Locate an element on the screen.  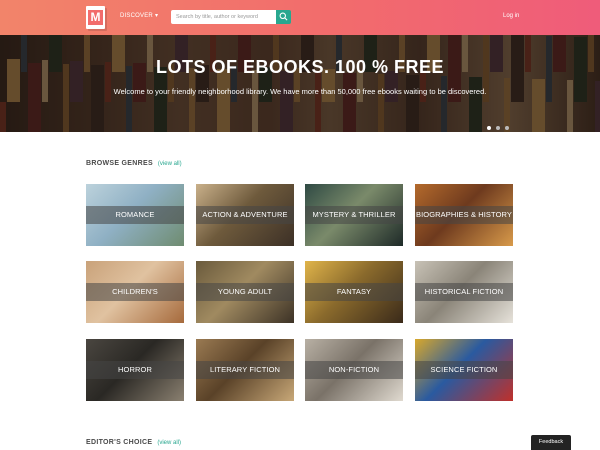
genre-tile-label: FANTASY is located at coordinates (354, 291).